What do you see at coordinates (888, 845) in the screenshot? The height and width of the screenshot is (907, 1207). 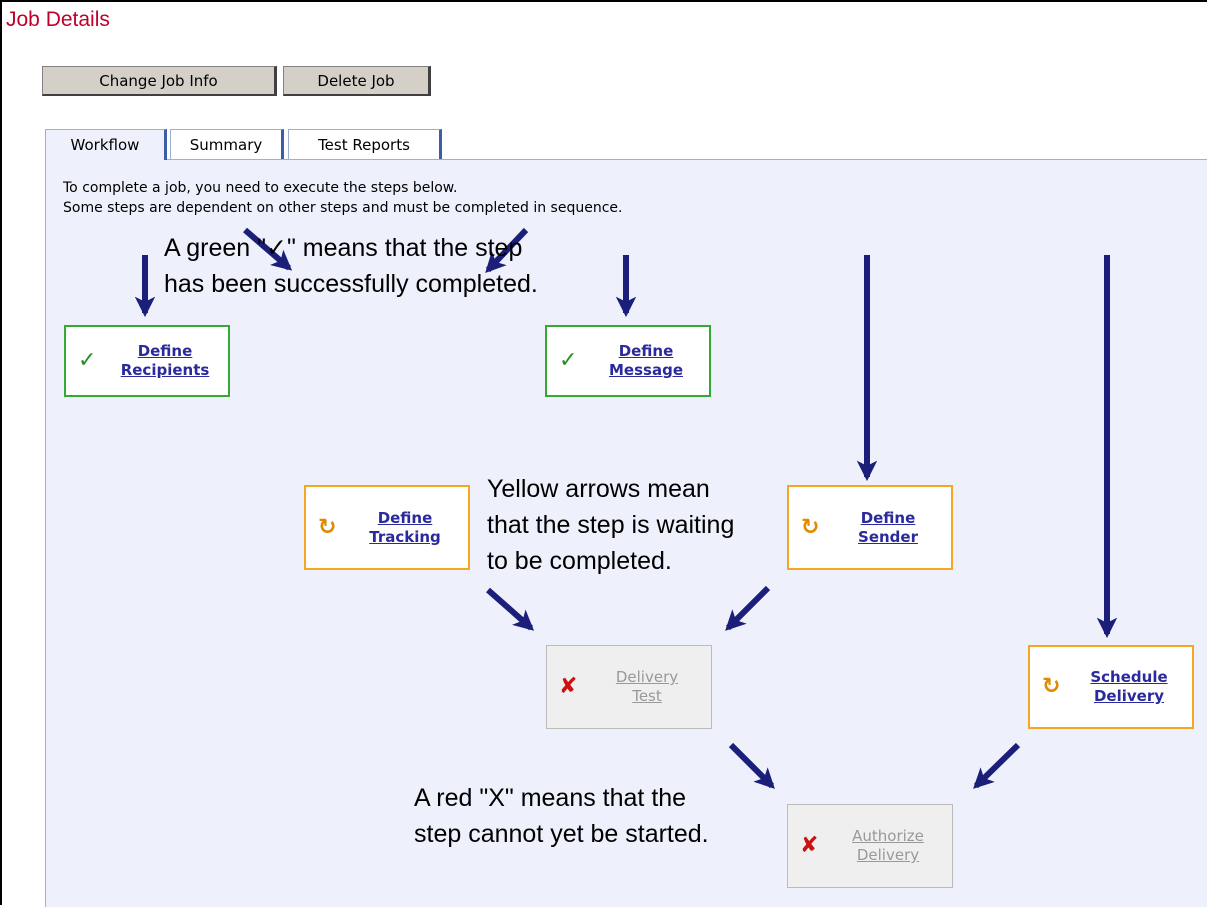 I see `step-authorize-delivery-label: Authorize Delivery` at bounding box center [888, 845].